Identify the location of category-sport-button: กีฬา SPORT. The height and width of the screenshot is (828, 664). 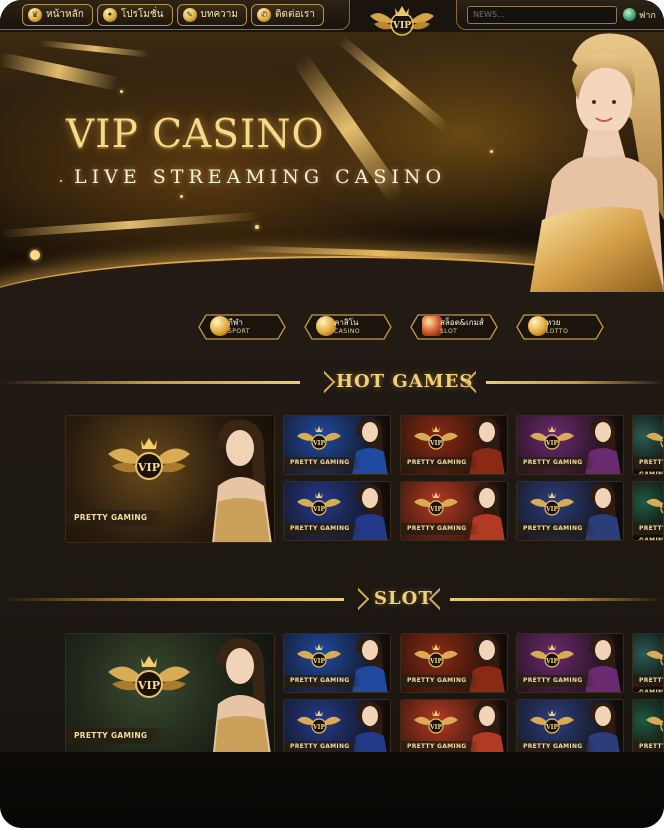
(242, 327).